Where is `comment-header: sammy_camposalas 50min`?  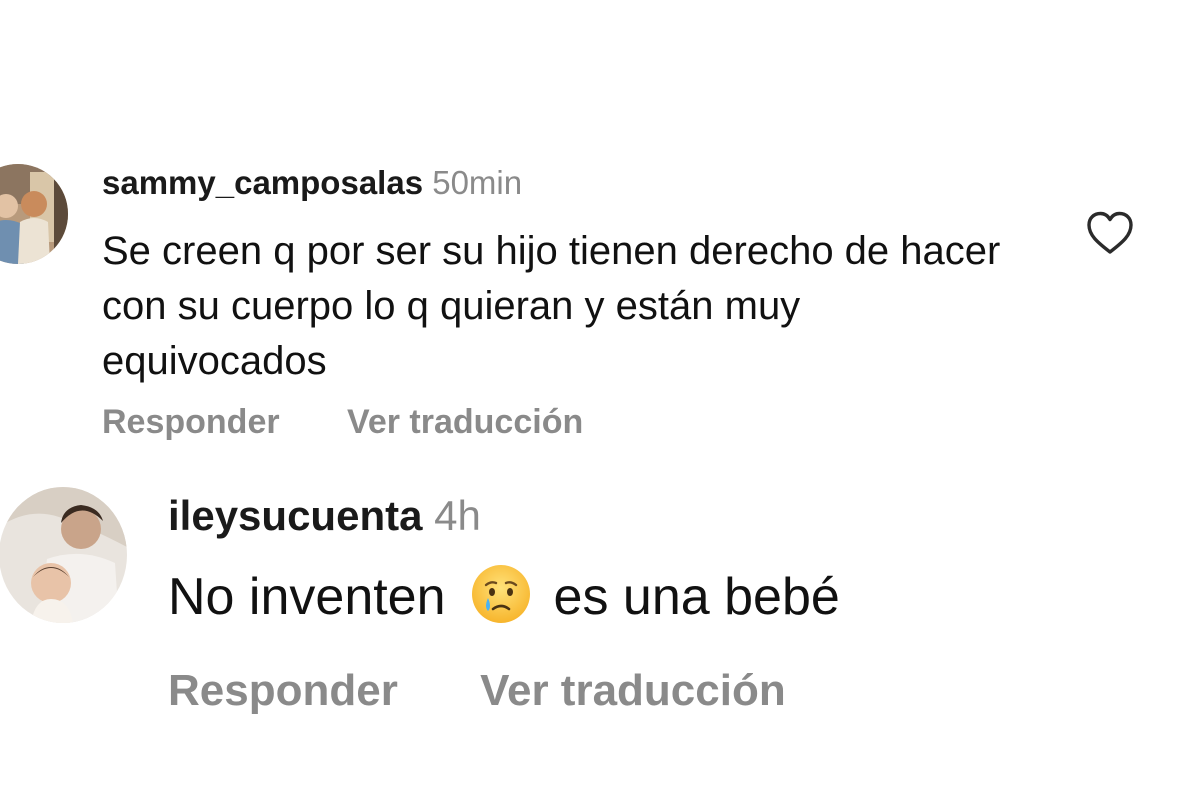
comment-header: sammy_camposalas 50min is located at coordinates (312, 183).